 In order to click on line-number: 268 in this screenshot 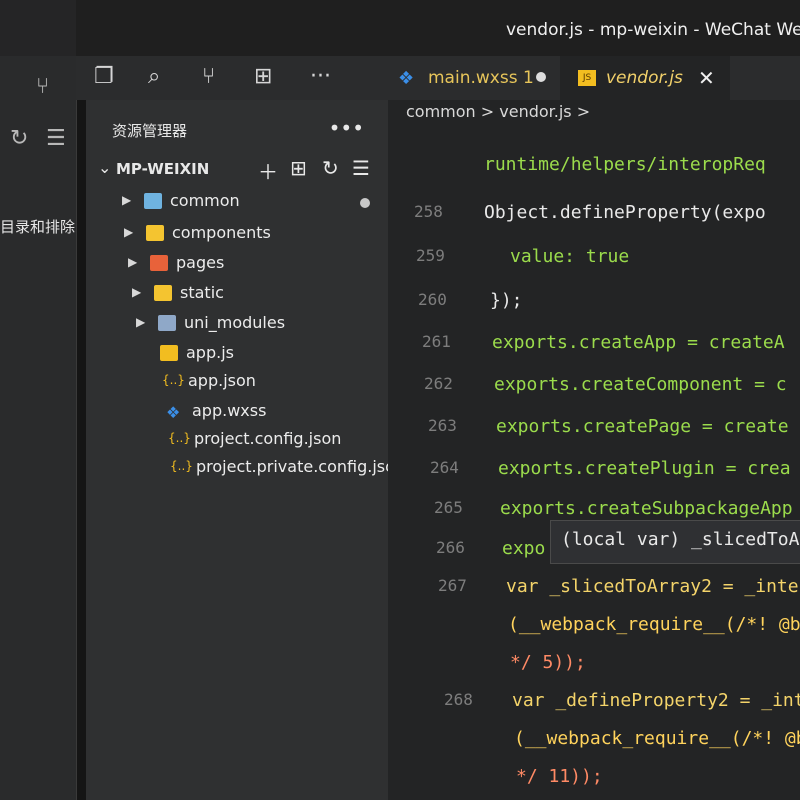, I will do `click(458, 699)`.